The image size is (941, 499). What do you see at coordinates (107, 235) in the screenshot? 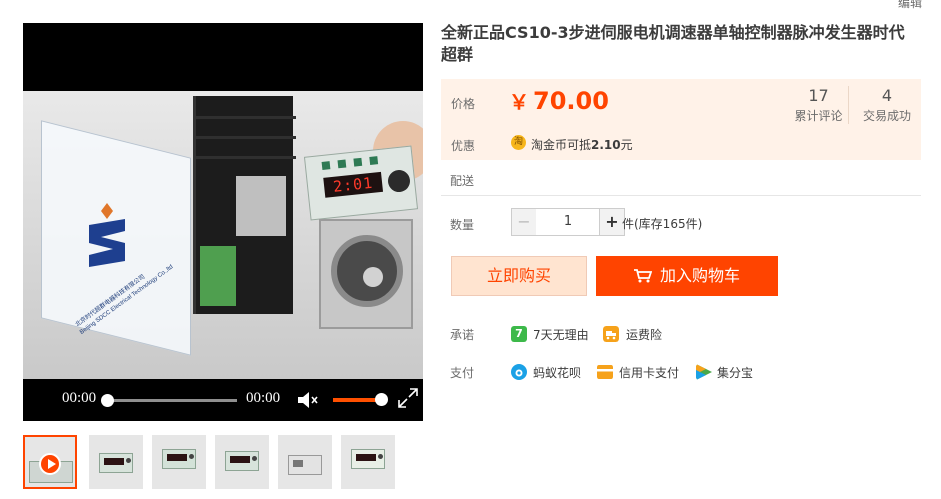
I see `company-logo-icon` at bounding box center [107, 235].